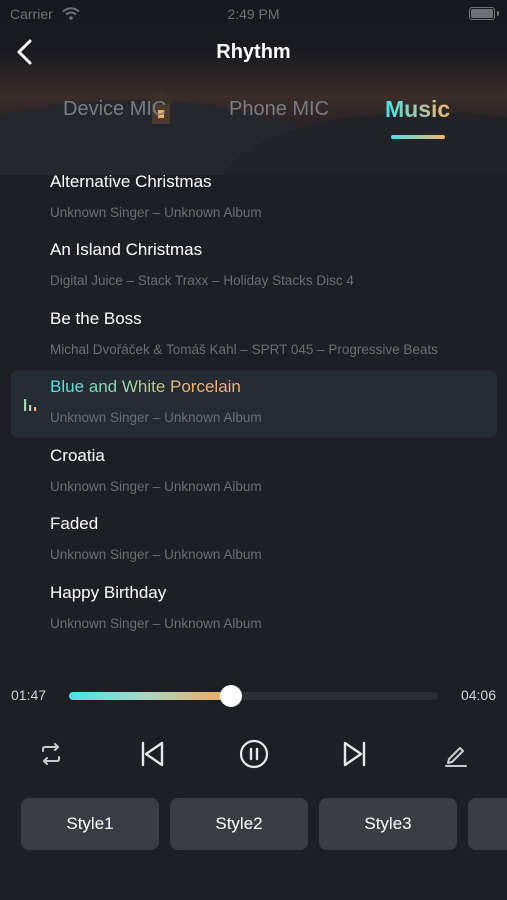 Image resolution: width=507 pixels, height=900 pixels. Describe the element at coordinates (253, 470) in the screenshot. I see `song-item: Croatia Unknown Singer – Unknown Album` at that location.